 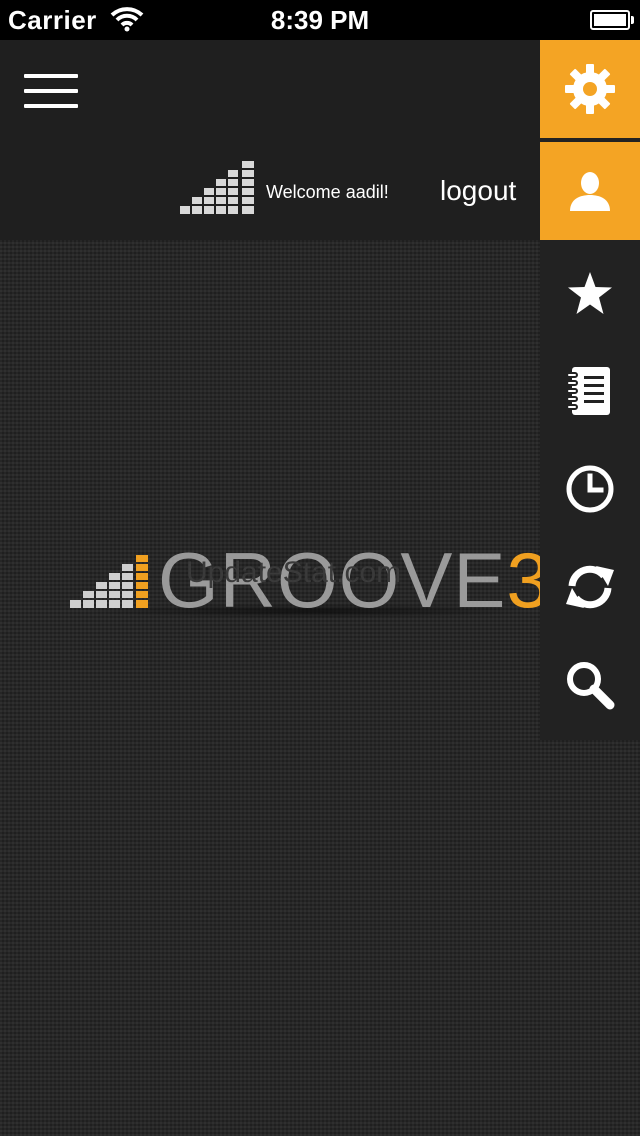 I want to click on refresh-icon, so click(x=590, y=587).